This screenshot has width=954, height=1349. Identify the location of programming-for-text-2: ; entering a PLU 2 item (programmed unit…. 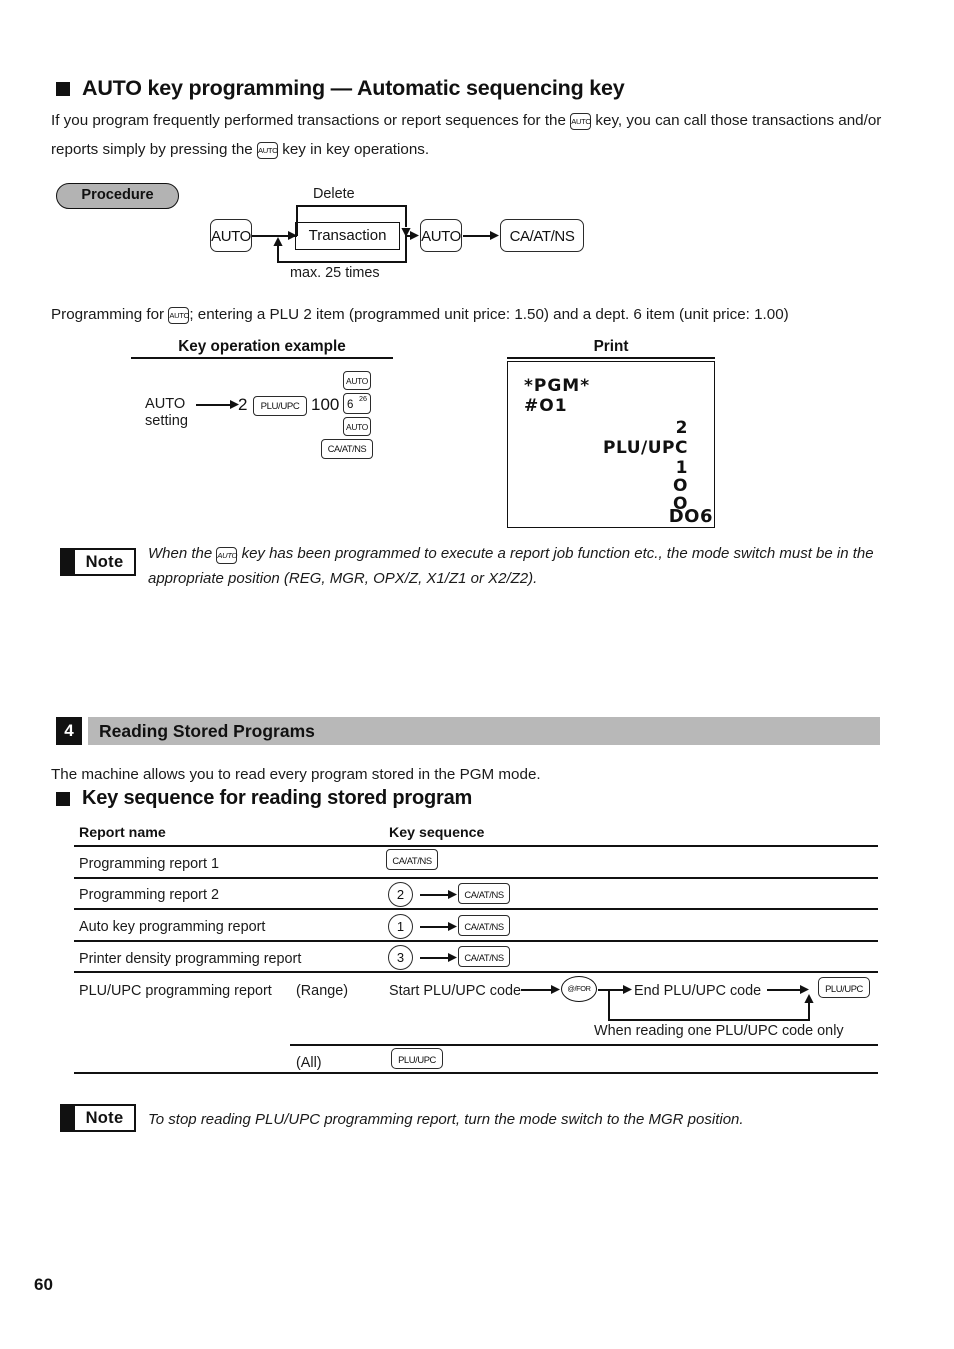
(489, 314).